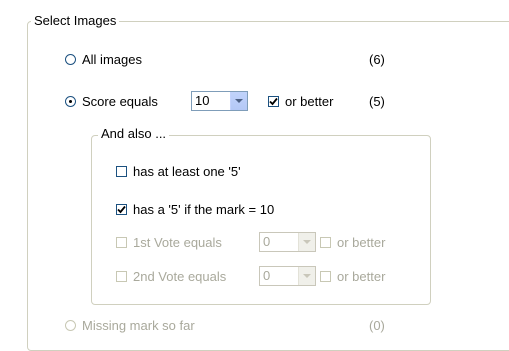 Image resolution: width=509 pixels, height=351 pixels. I want to click on first-vote-select-value: 0, so click(267, 241).